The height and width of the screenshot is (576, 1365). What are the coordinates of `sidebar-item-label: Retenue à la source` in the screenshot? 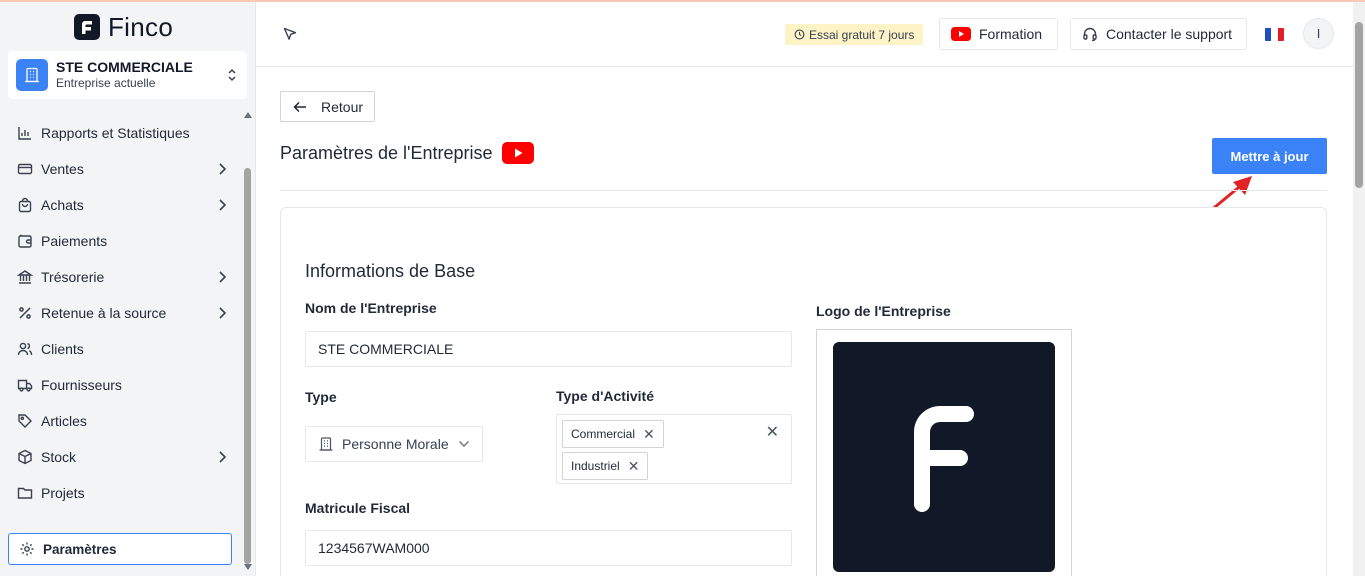 It's located at (104, 313).